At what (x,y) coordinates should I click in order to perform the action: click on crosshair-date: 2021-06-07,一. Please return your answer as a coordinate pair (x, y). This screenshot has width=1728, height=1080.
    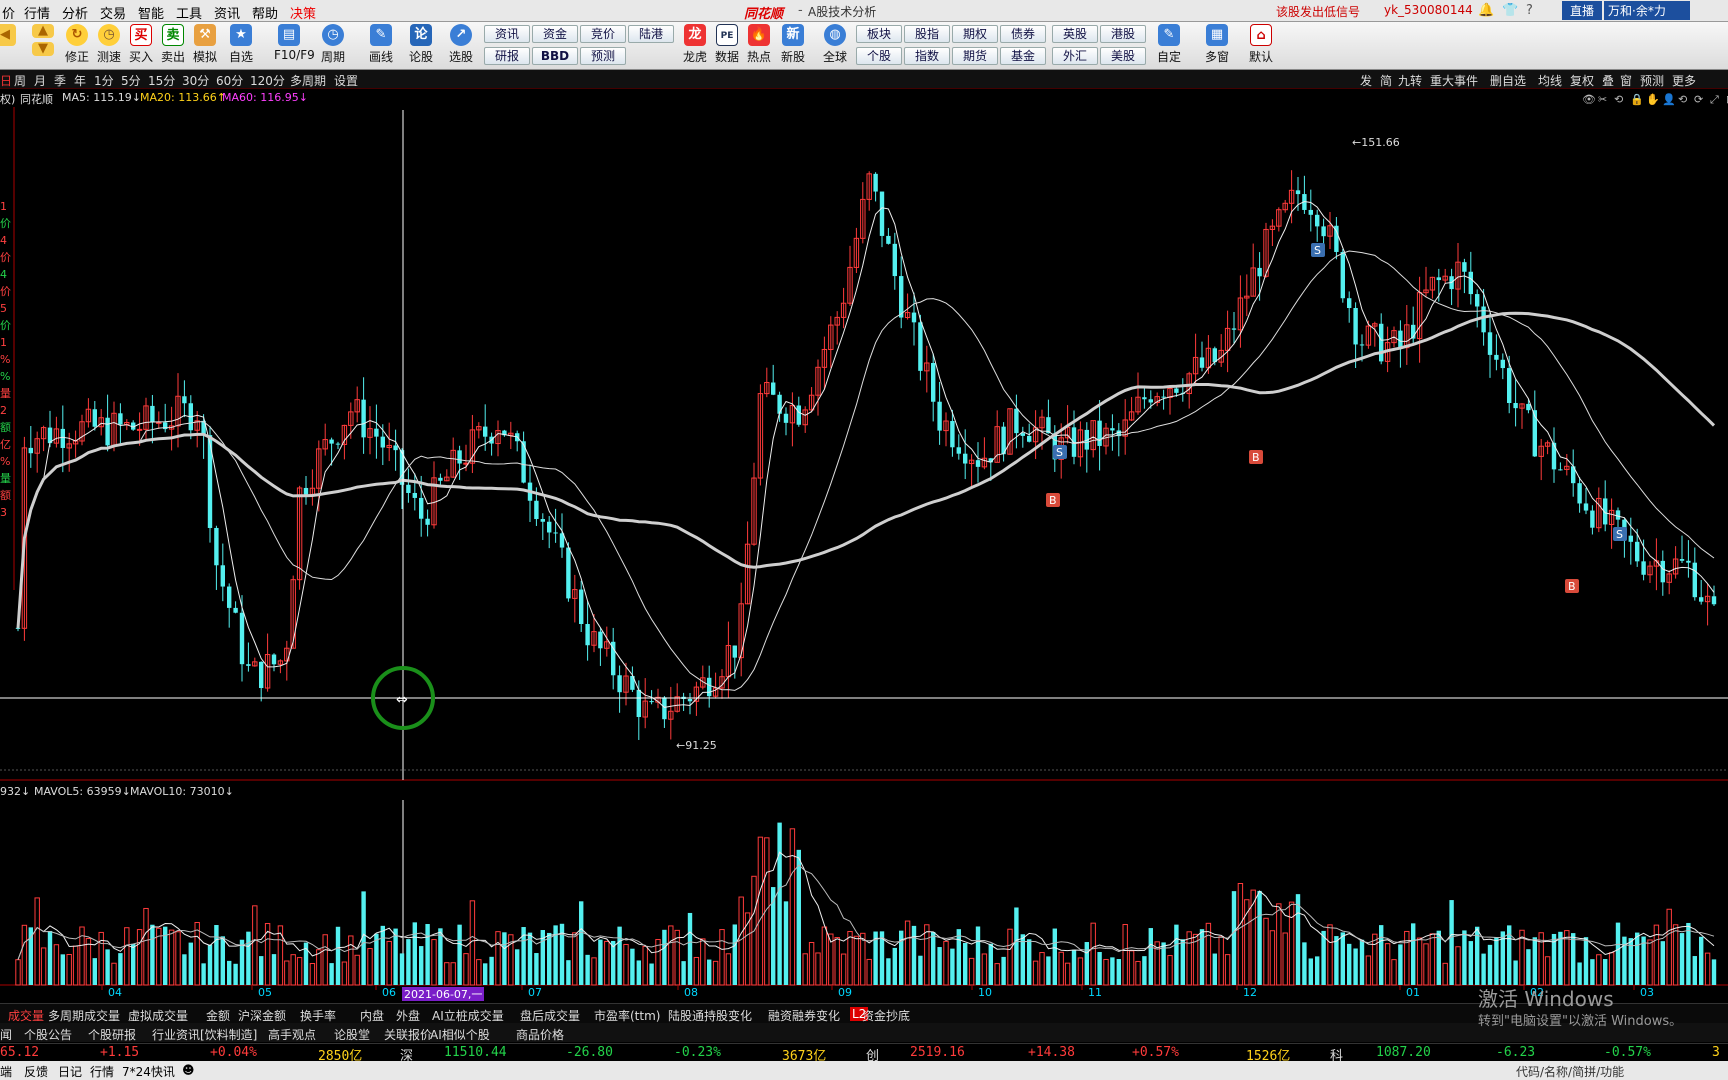
    Looking at the image, I should click on (443, 994).